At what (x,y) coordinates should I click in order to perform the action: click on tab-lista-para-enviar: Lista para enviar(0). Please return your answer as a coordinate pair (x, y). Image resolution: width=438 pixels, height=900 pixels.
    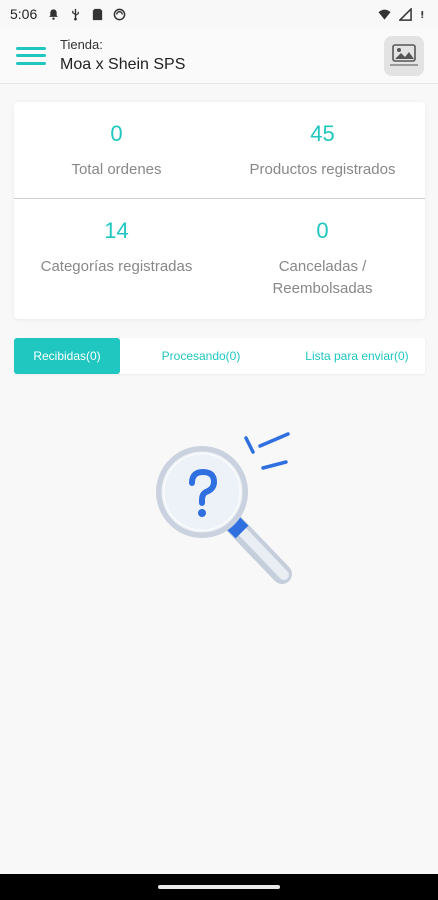
    Looking at the image, I should click on (357, 356).